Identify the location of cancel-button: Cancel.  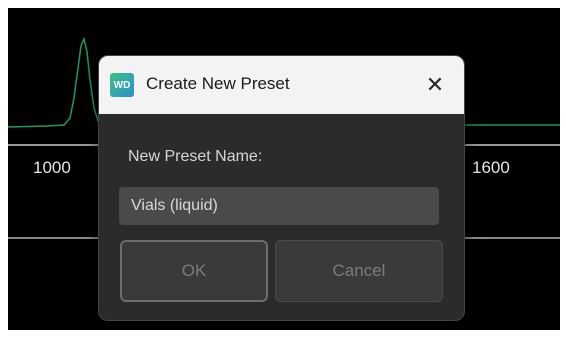
(359, 271).